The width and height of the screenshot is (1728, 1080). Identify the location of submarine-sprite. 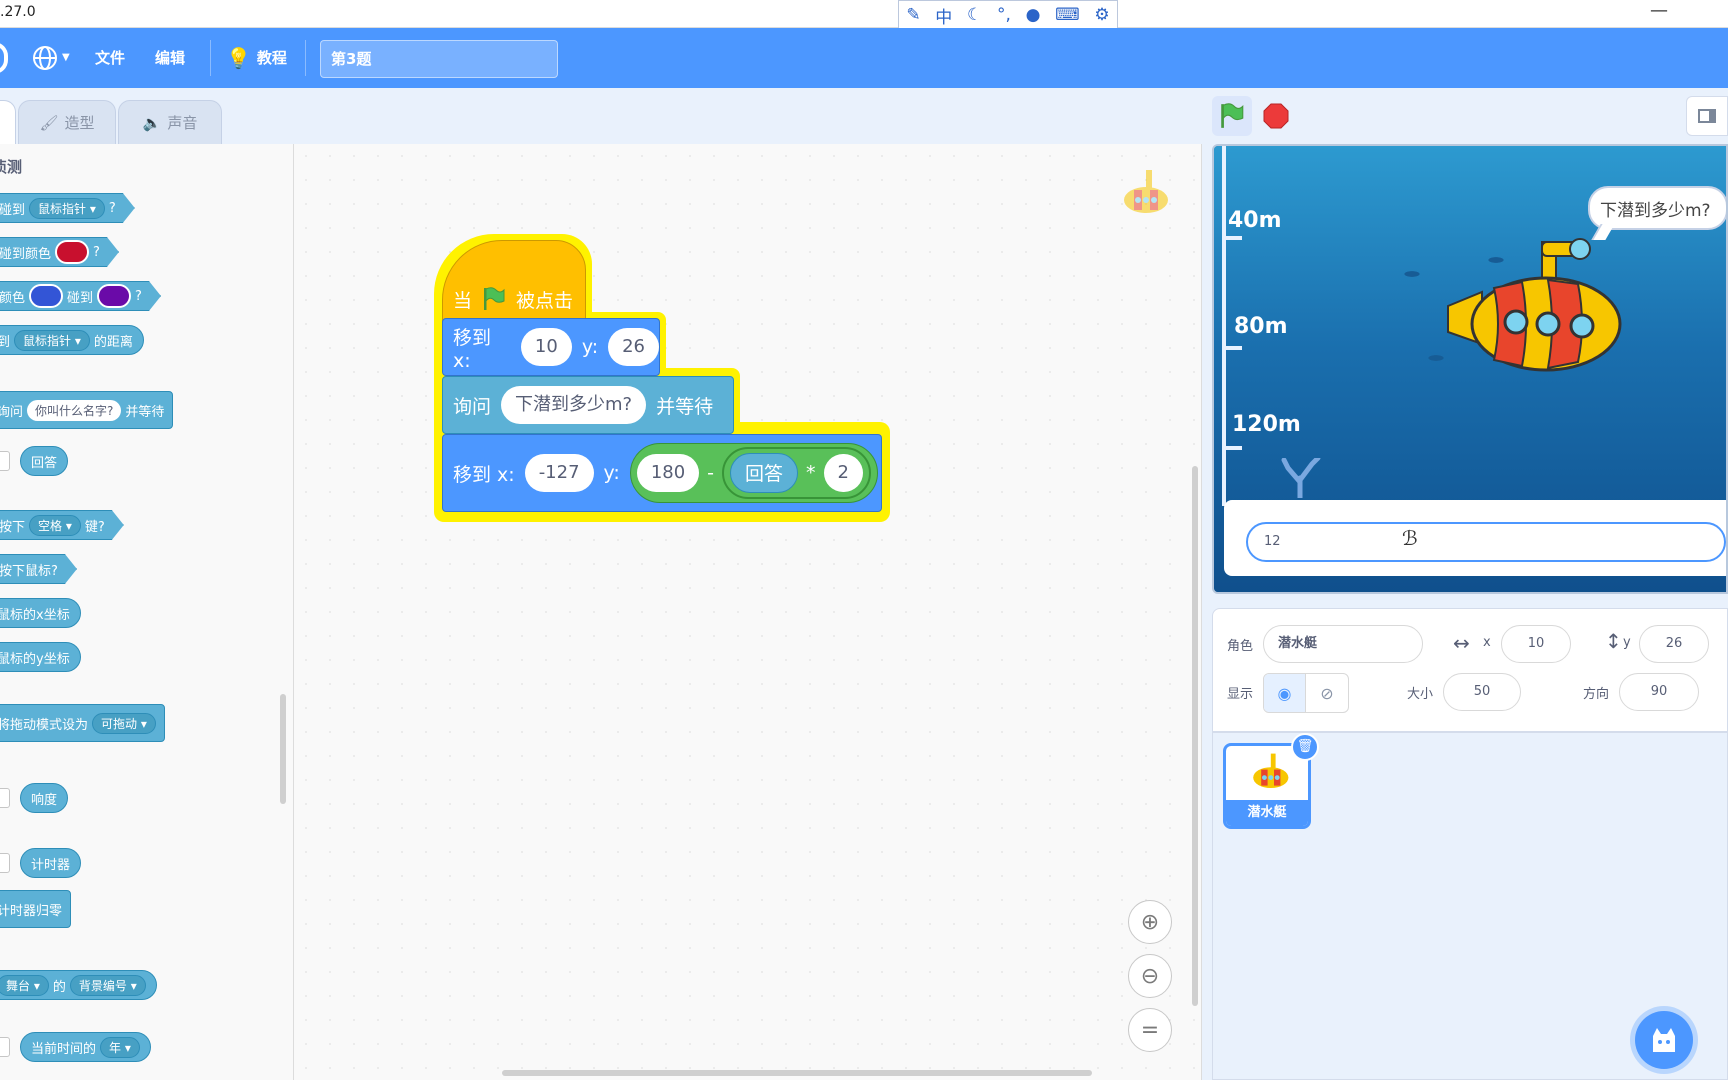
(1537, 311).